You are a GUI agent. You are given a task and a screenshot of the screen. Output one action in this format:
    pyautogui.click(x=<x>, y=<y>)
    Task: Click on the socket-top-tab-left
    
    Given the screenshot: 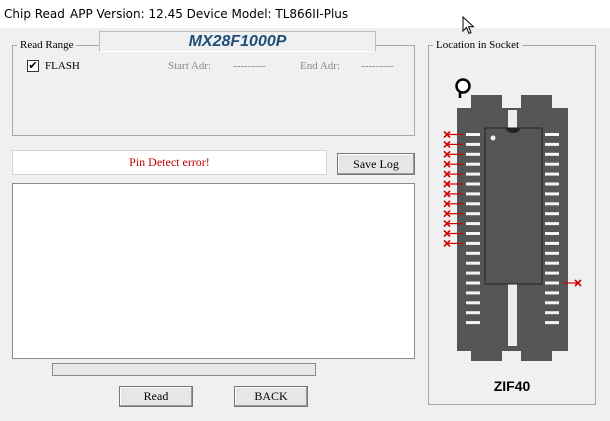 What is the action you would take?
    pyautogui.click(x=486, y=102)
    